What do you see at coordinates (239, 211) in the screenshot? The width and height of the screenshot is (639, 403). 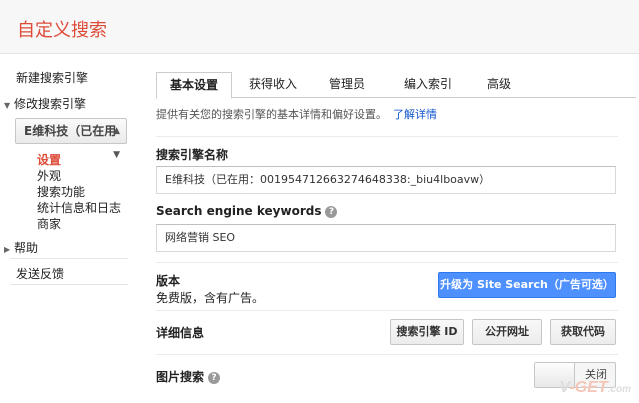 I see `keywords-label-text: Search engine keywords` at bounding box center [239, 211].